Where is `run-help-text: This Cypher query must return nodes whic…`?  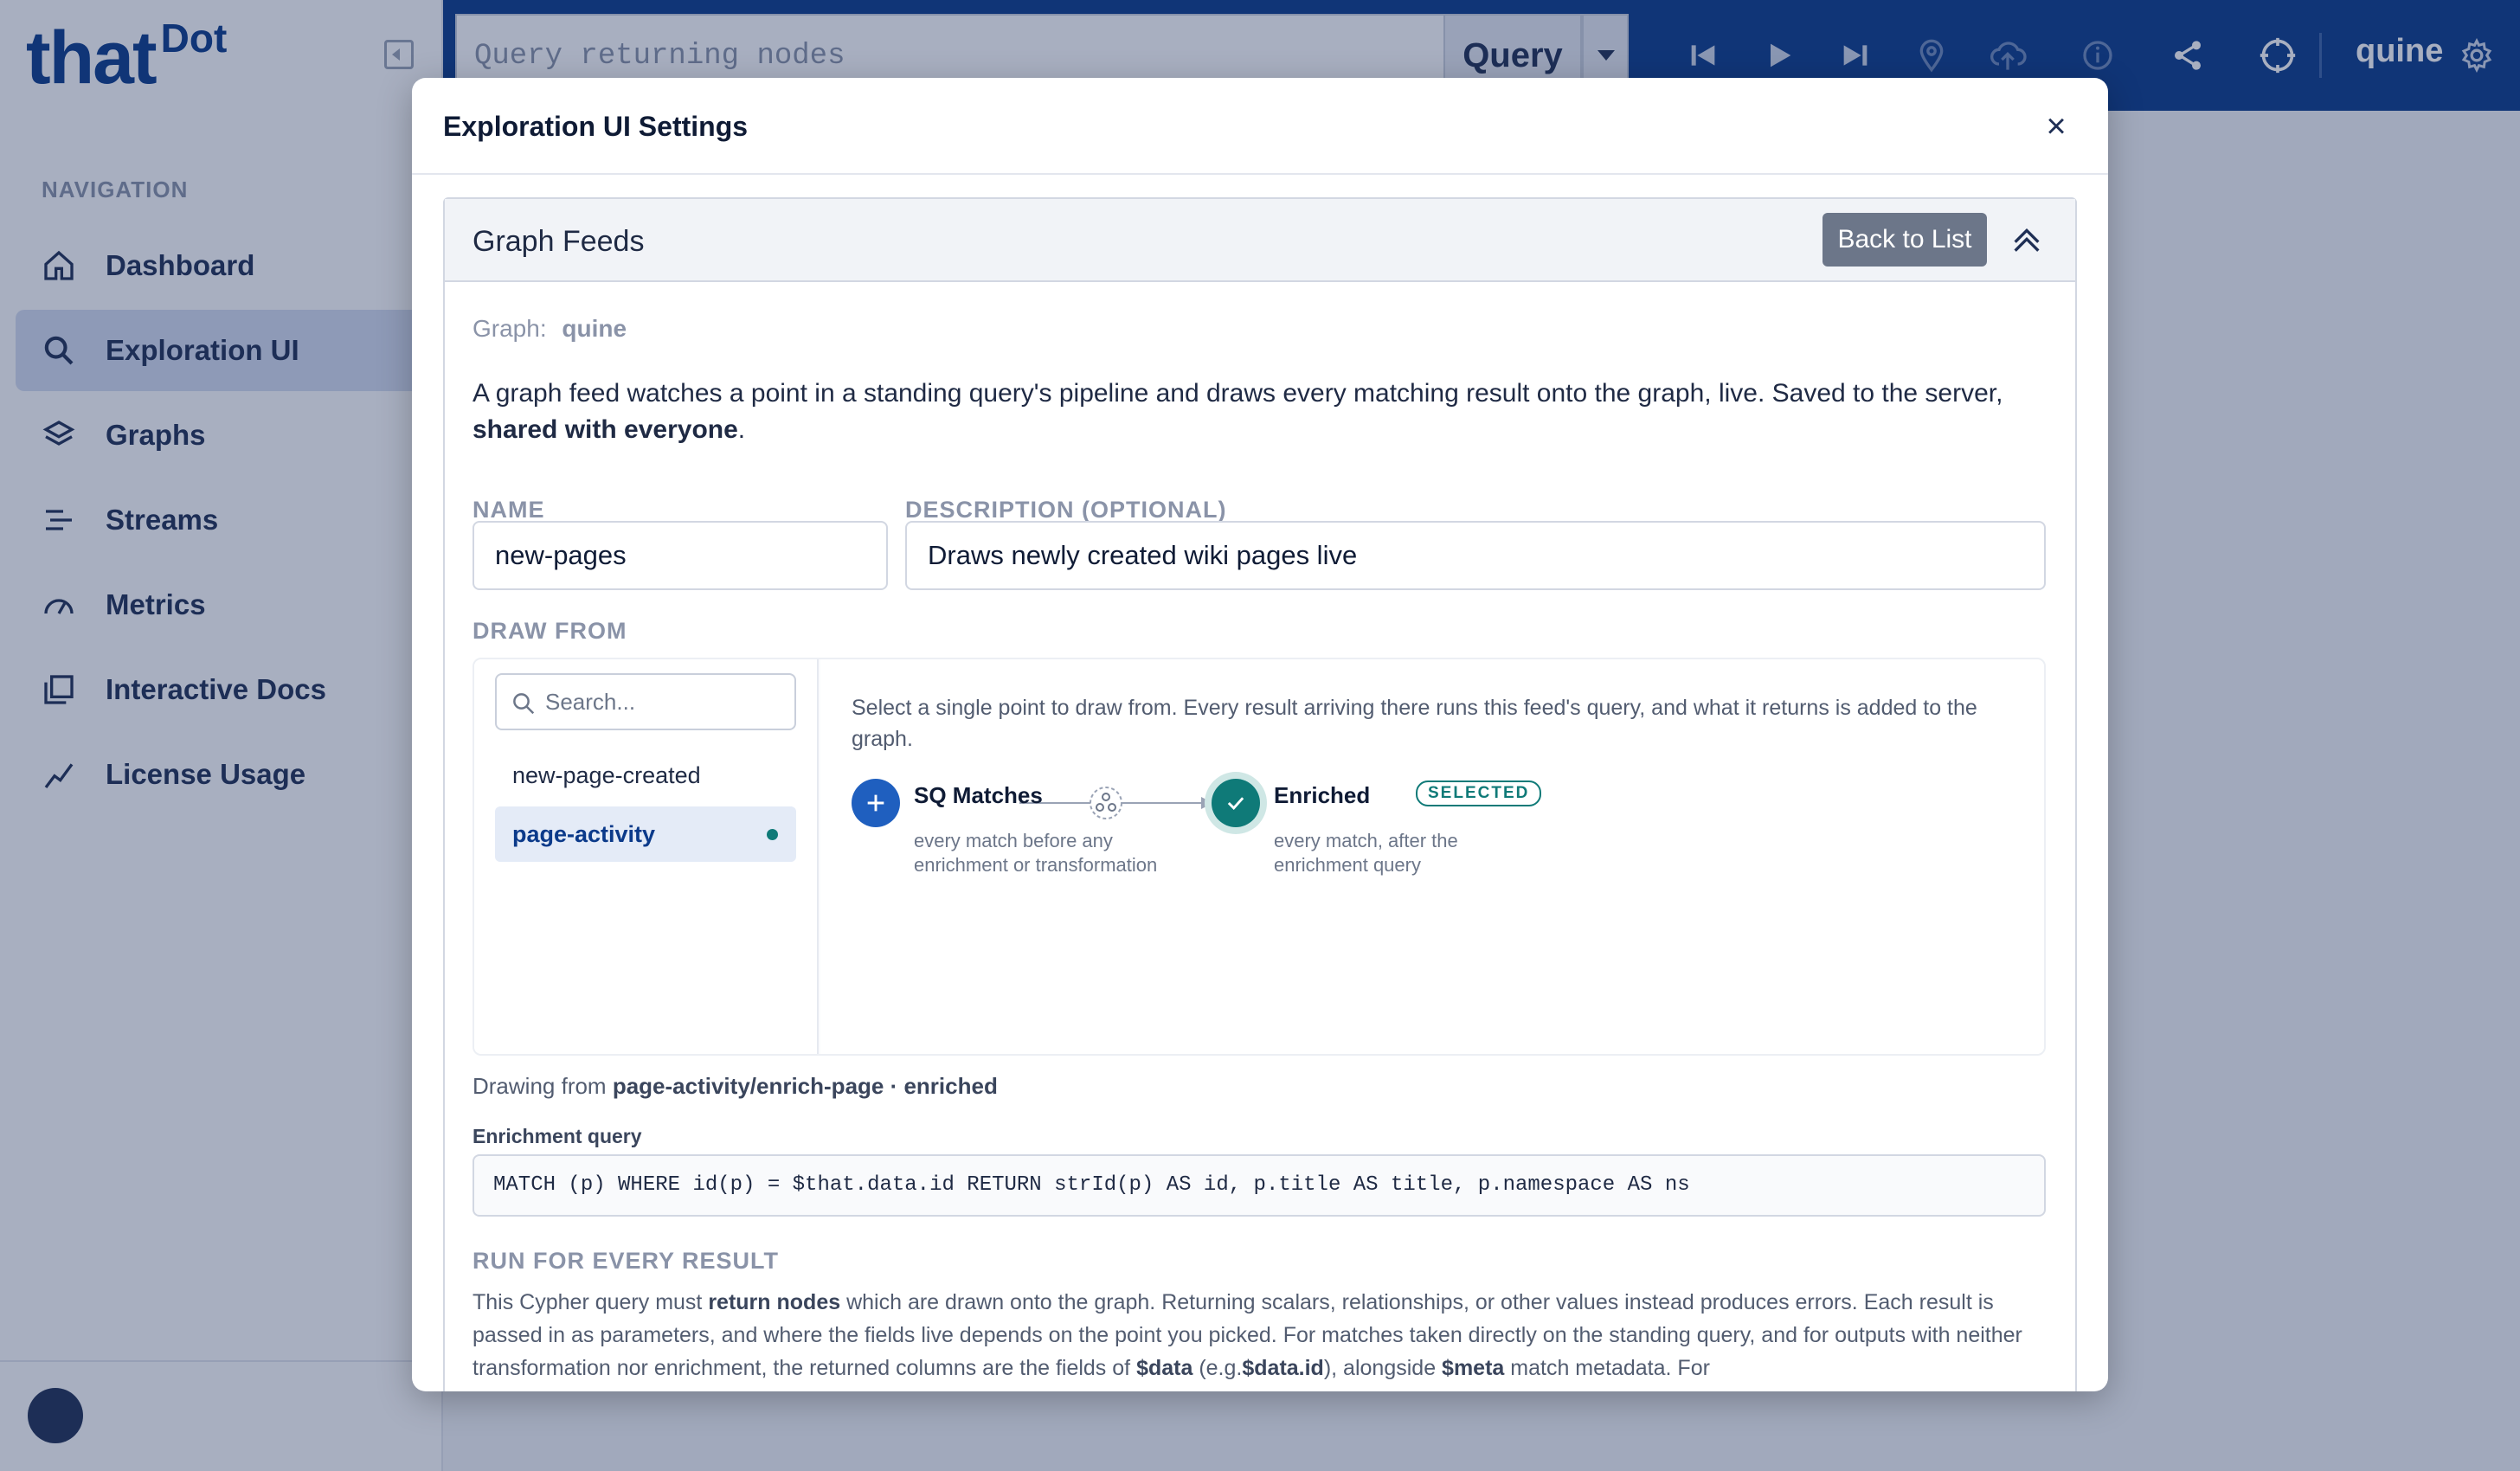 run-help-text: This Cypher query must return nodes whic… is located at coordinates (1251, 1335).